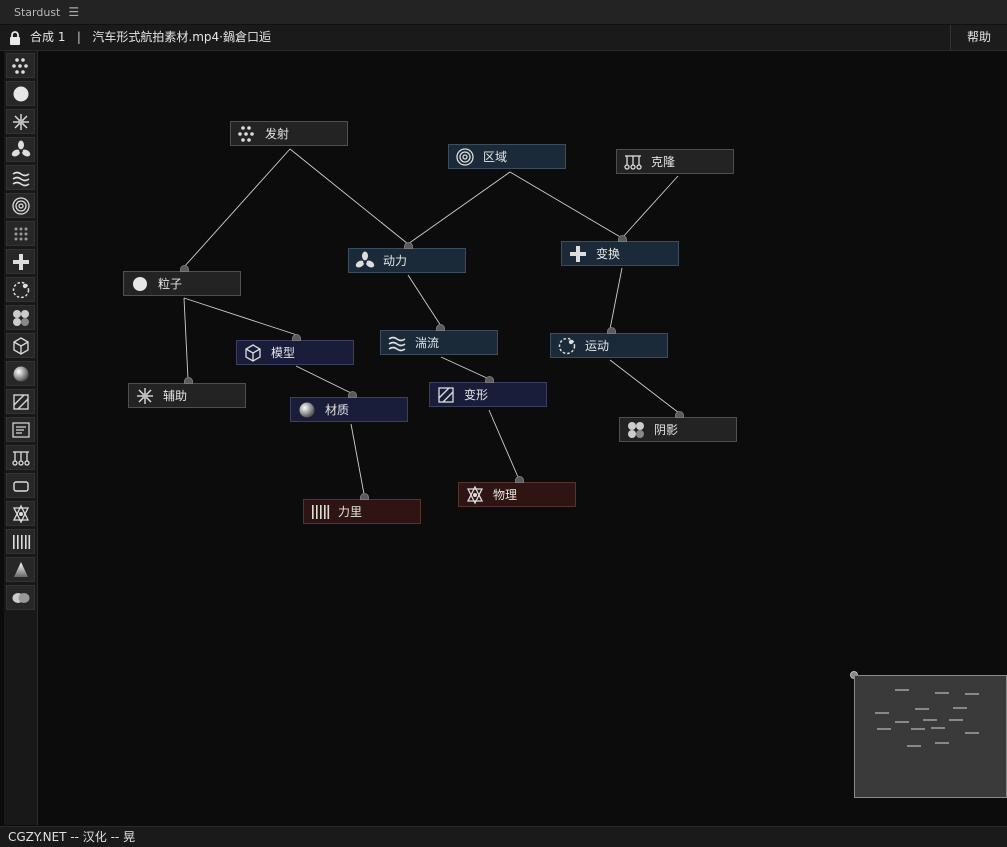 The image size is (1007, 847). What do you see at coordinates (186, 338) in the screenshot?
I see `connection-particle-auxiliary` at bounding box center [186, 338].